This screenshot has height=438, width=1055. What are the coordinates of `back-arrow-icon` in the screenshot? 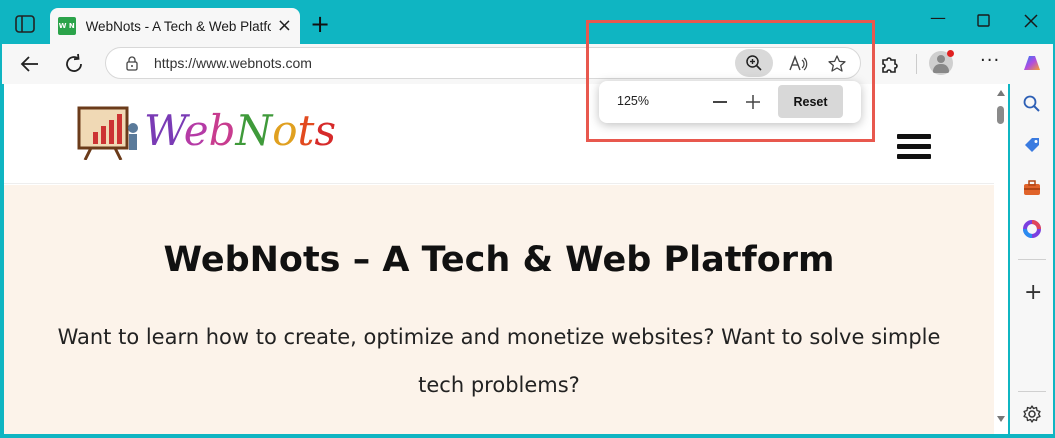 It's located at (30, 64).